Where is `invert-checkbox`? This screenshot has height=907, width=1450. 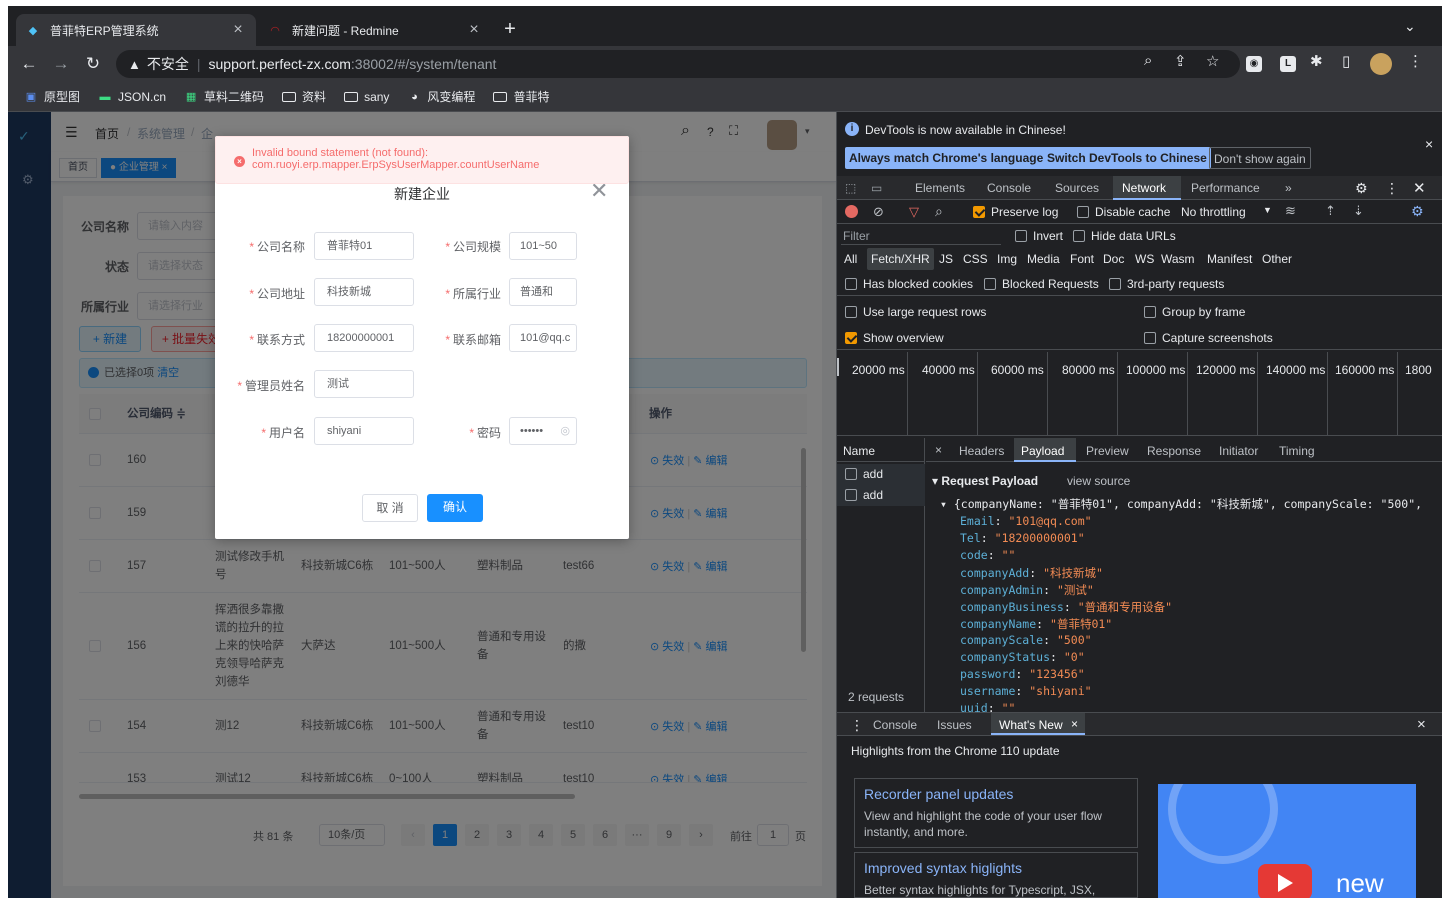
invert-checkbox is located at coordinates (1021, 236).